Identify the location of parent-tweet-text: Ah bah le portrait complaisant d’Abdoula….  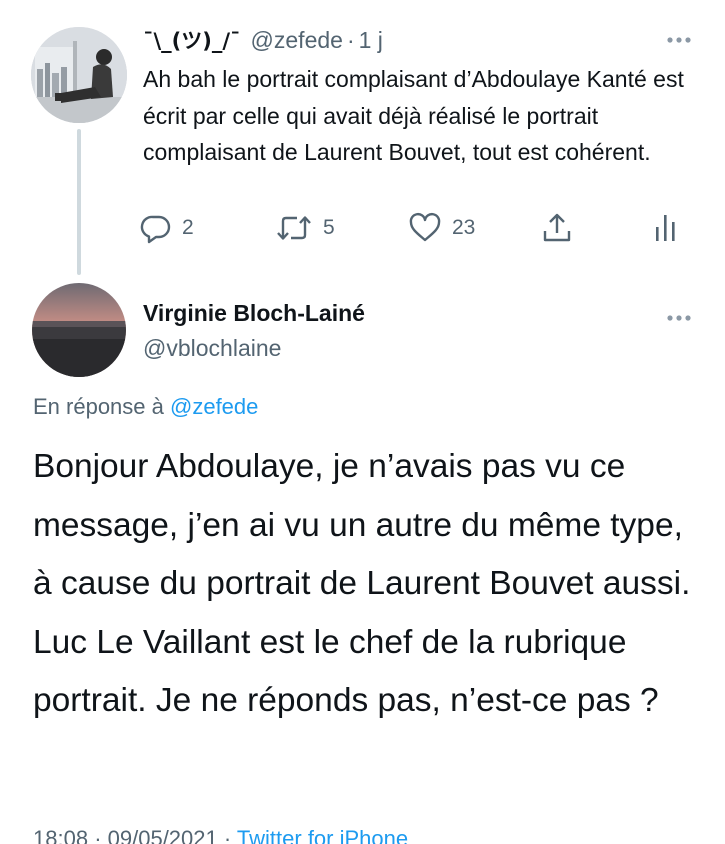
(413, 115).